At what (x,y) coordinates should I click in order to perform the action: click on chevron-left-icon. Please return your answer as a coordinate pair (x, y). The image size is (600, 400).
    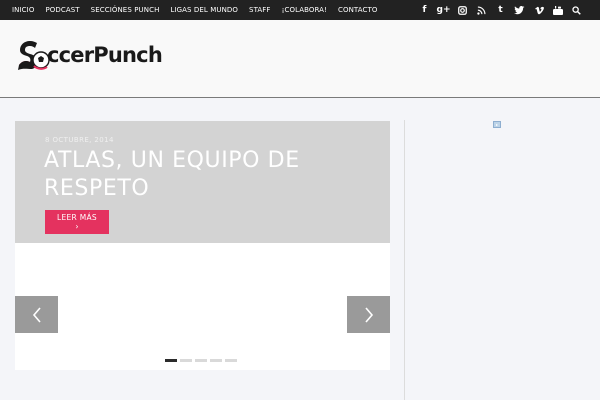
    Looking at the image, I should click on (36, 314).